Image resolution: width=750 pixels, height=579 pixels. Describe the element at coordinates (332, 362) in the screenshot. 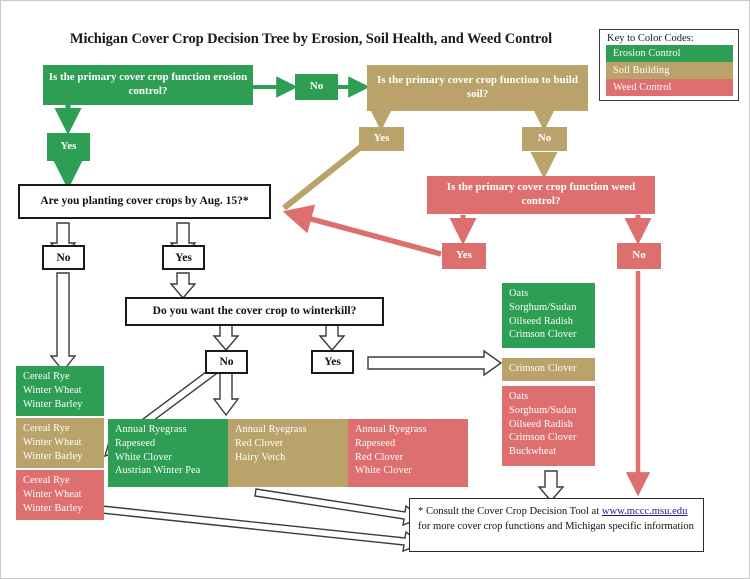

I see `answer-winterkill-yes: Yes` at that location.